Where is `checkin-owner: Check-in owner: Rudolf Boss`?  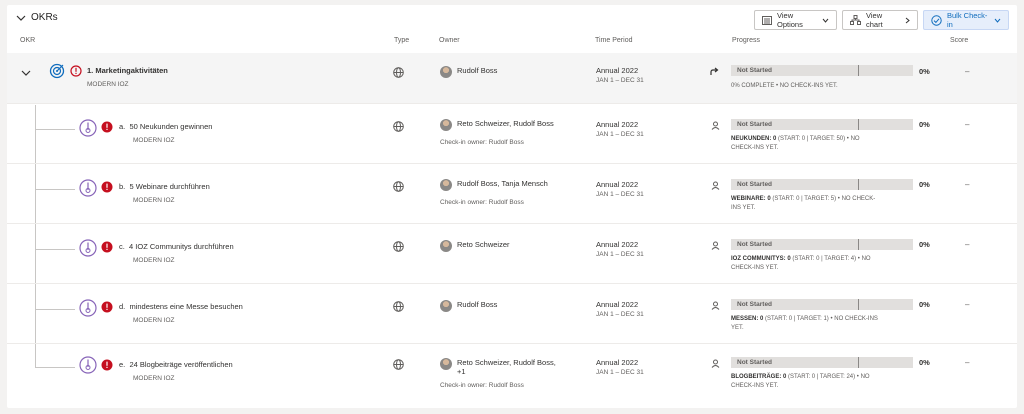 checkin-owner: Check-in owner: Rudolf Boss is located at coordinates (482, 202).